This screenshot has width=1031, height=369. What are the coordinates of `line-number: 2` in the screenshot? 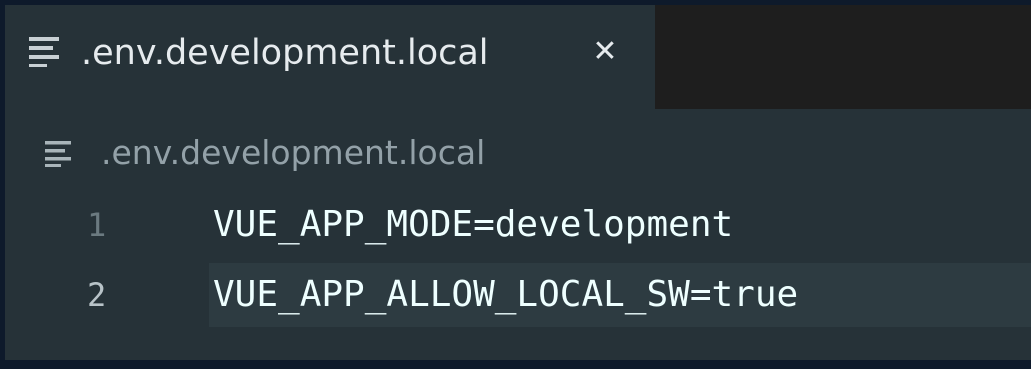 It's located at (97, 295).